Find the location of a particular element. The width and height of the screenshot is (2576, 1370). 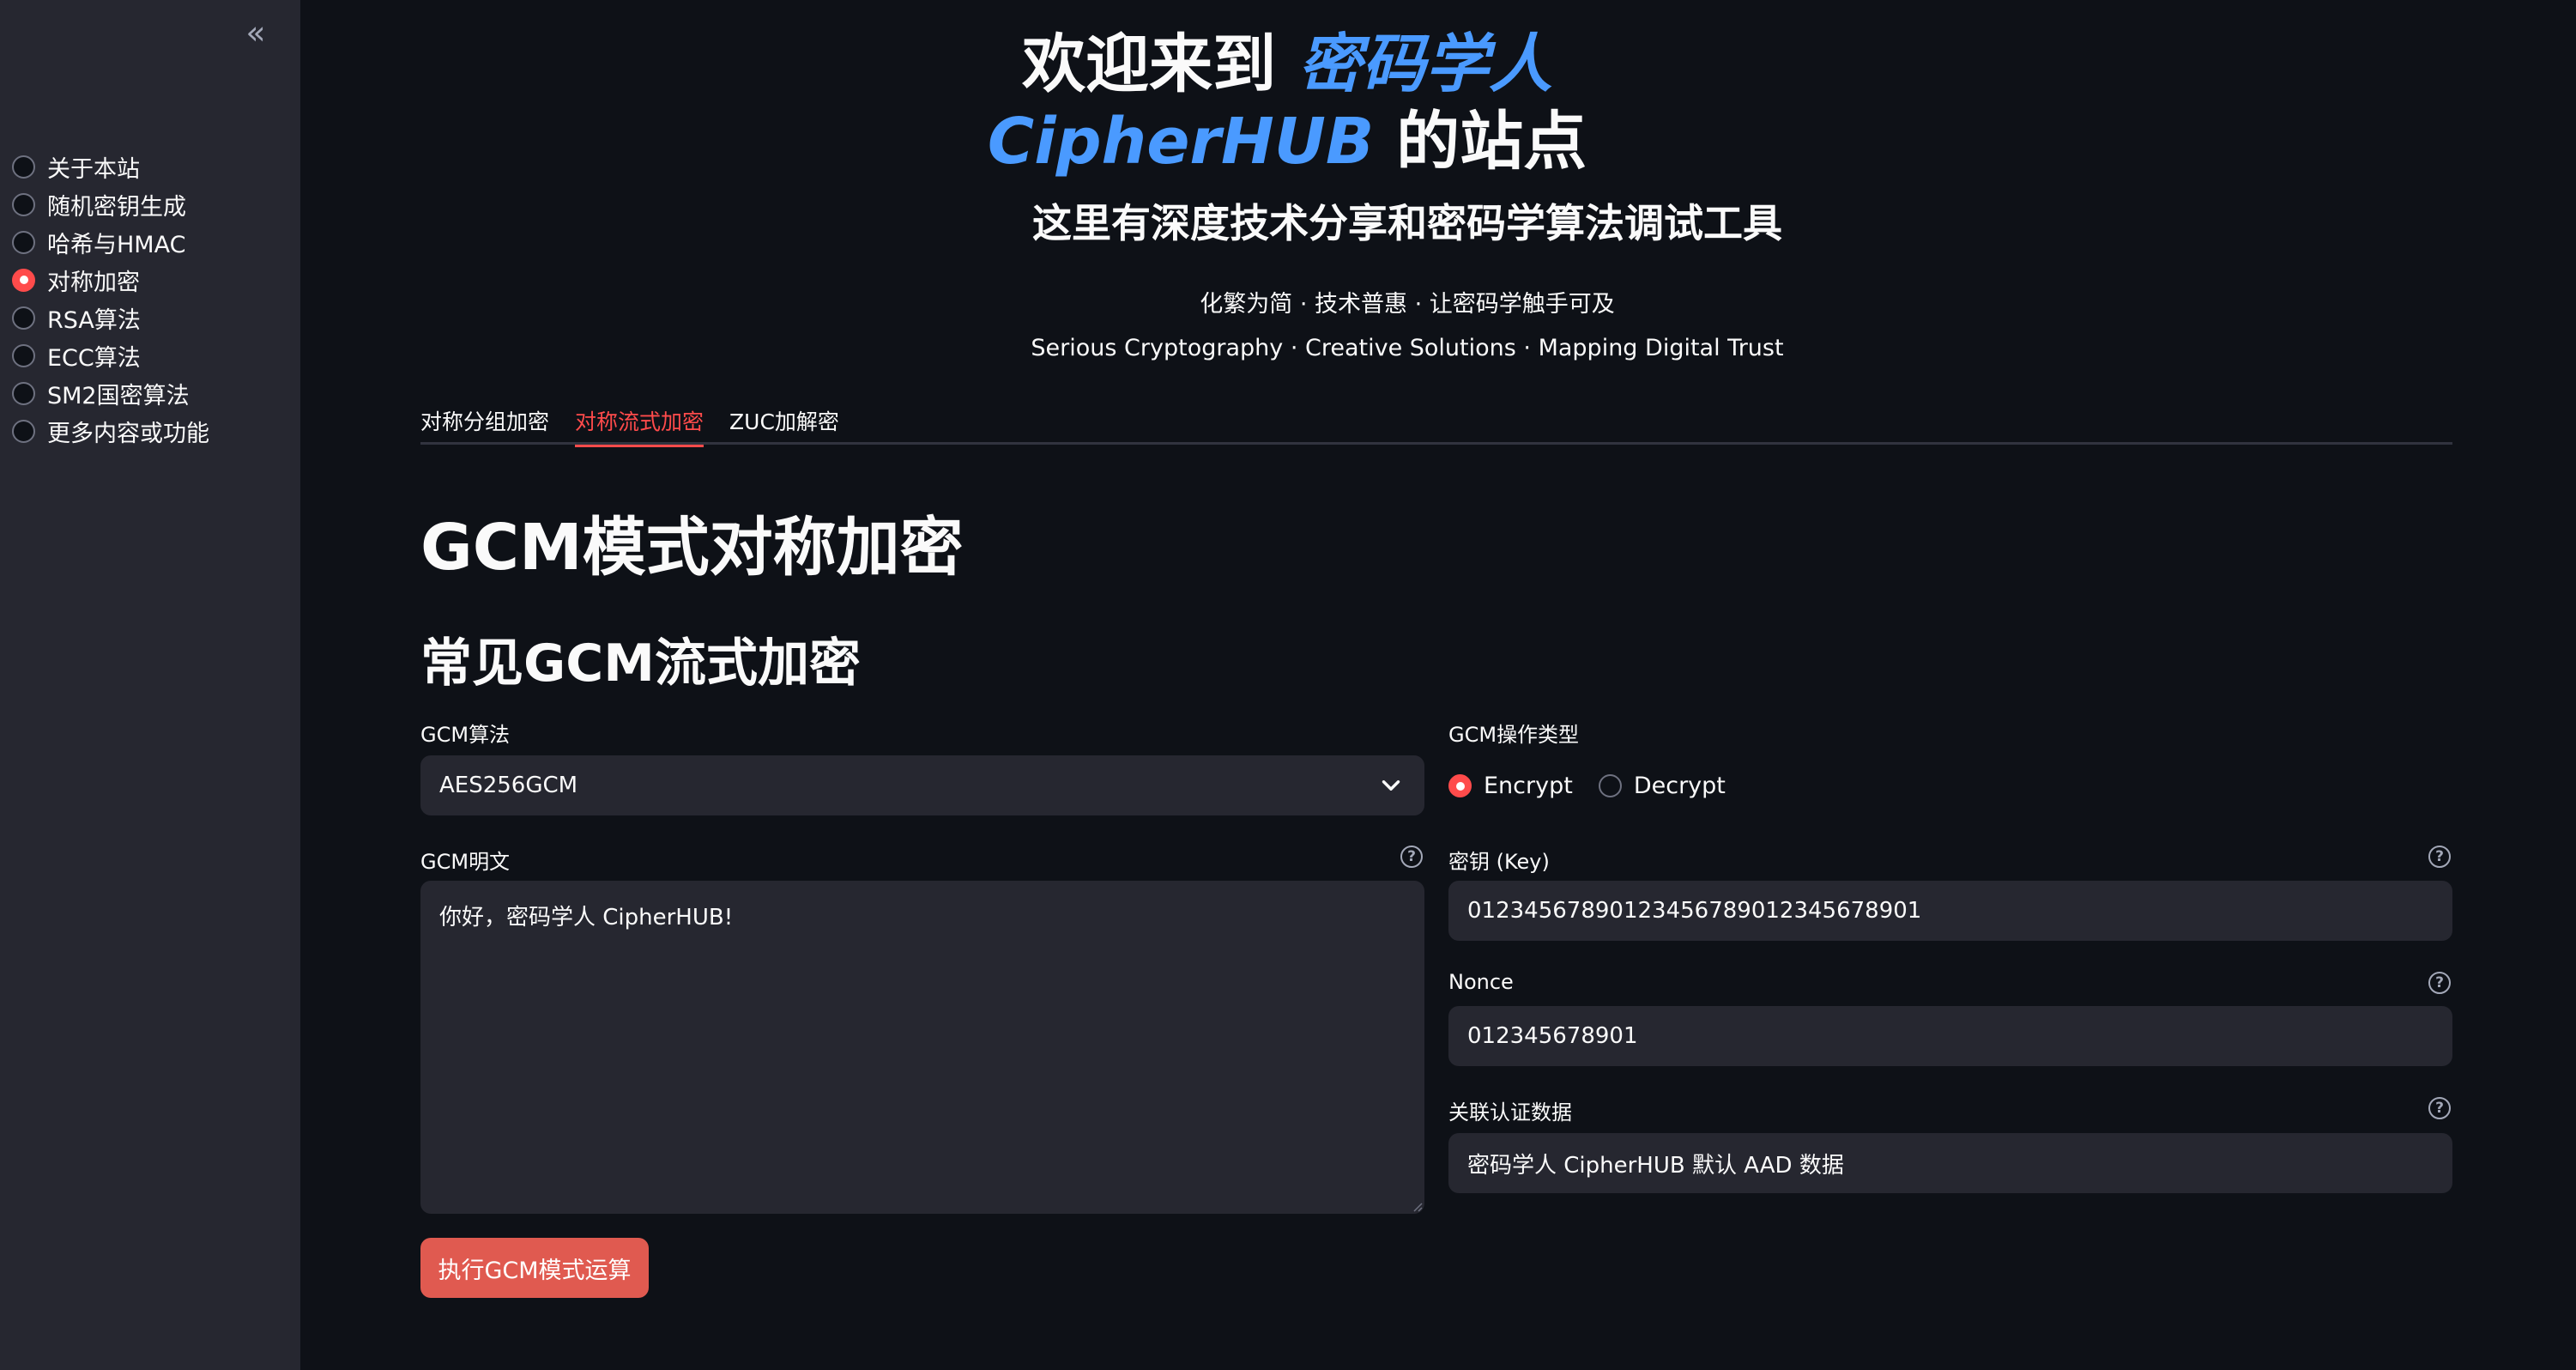

sidebar-item-label: ECC算法 is located at coordinates (94, 358).